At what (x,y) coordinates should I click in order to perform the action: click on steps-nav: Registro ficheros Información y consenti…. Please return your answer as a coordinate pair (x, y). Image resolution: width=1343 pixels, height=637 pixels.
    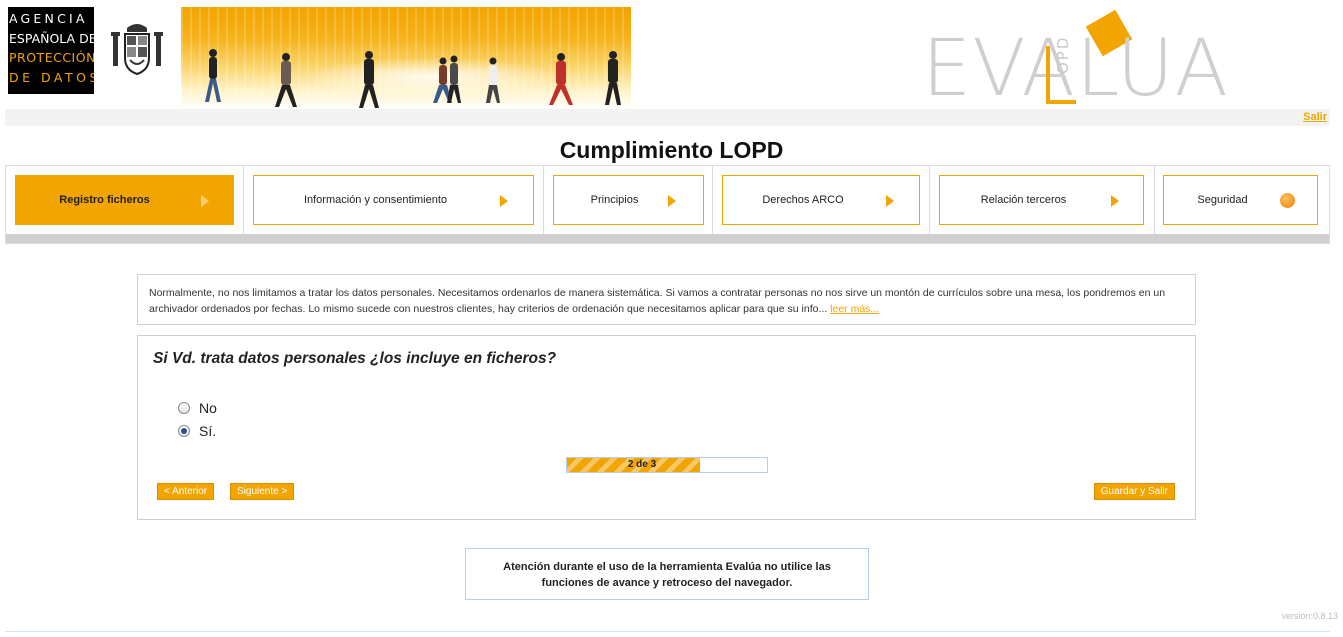
    Looking at the image, I should click on (667, 204).